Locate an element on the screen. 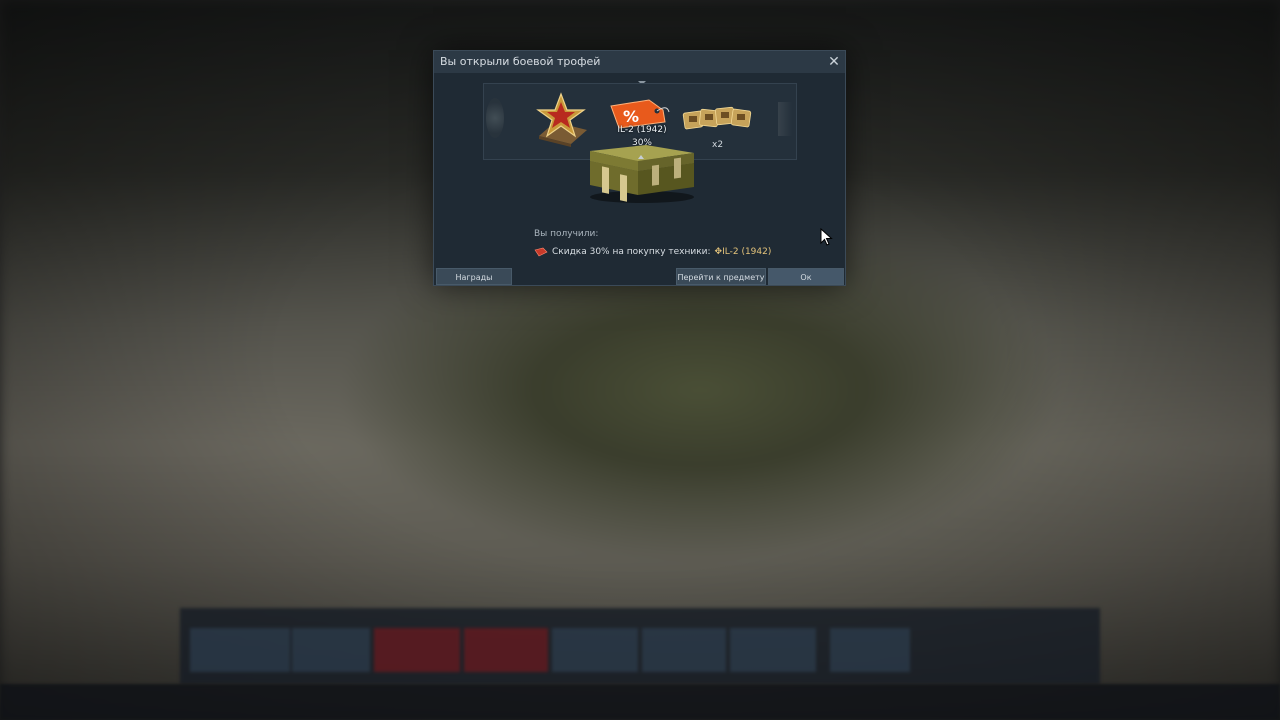 Image resolution: width=1280 pixels, height=720 pixels. crew-slot-bar is located at coordinates (640, 646).